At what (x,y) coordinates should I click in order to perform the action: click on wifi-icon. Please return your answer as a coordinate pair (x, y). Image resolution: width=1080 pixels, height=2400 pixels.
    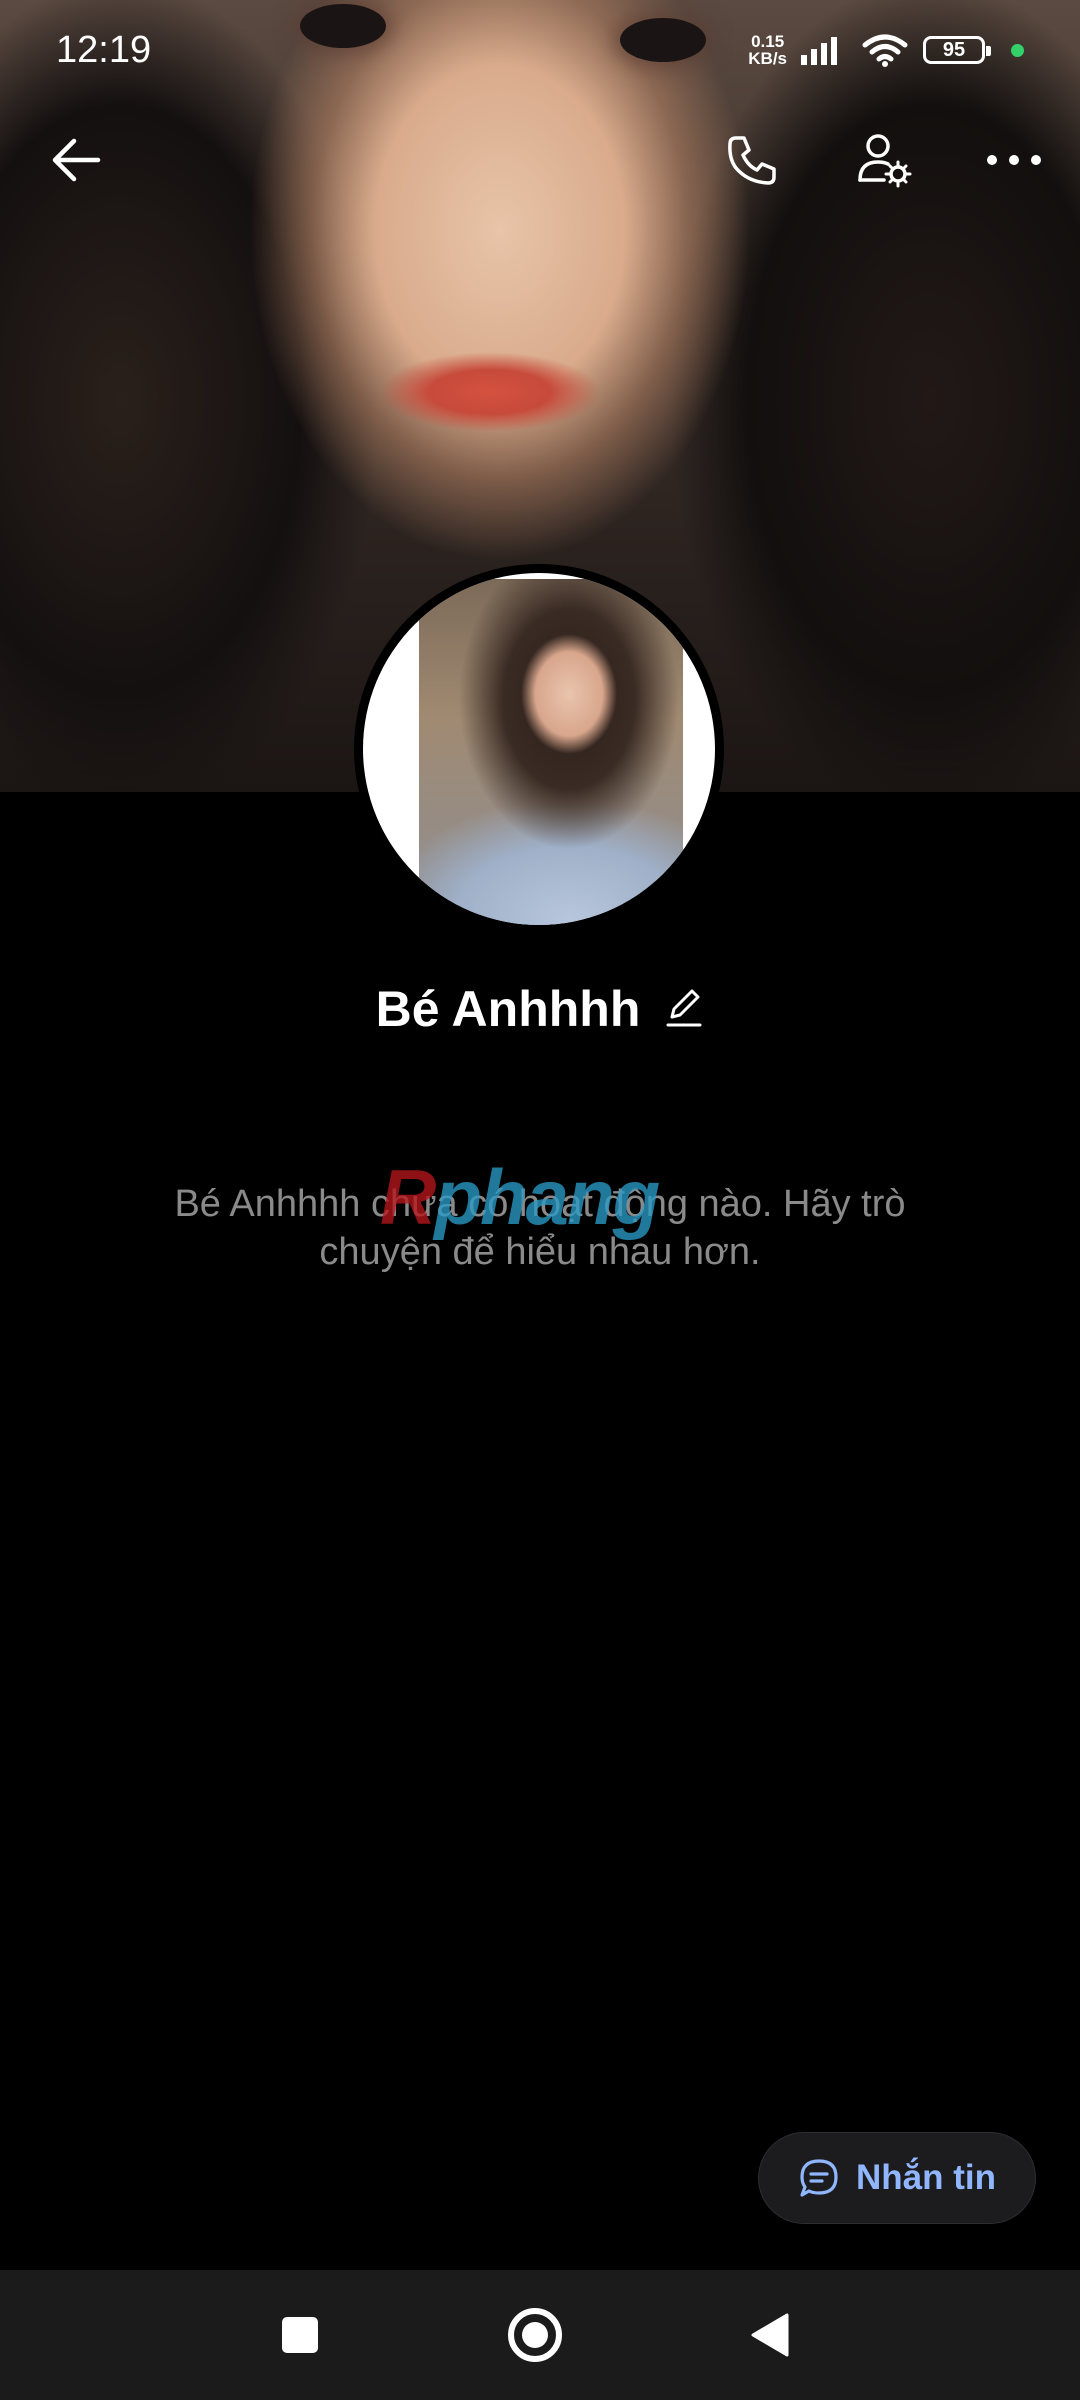
    Looking at the image, I should click on (885, 50).